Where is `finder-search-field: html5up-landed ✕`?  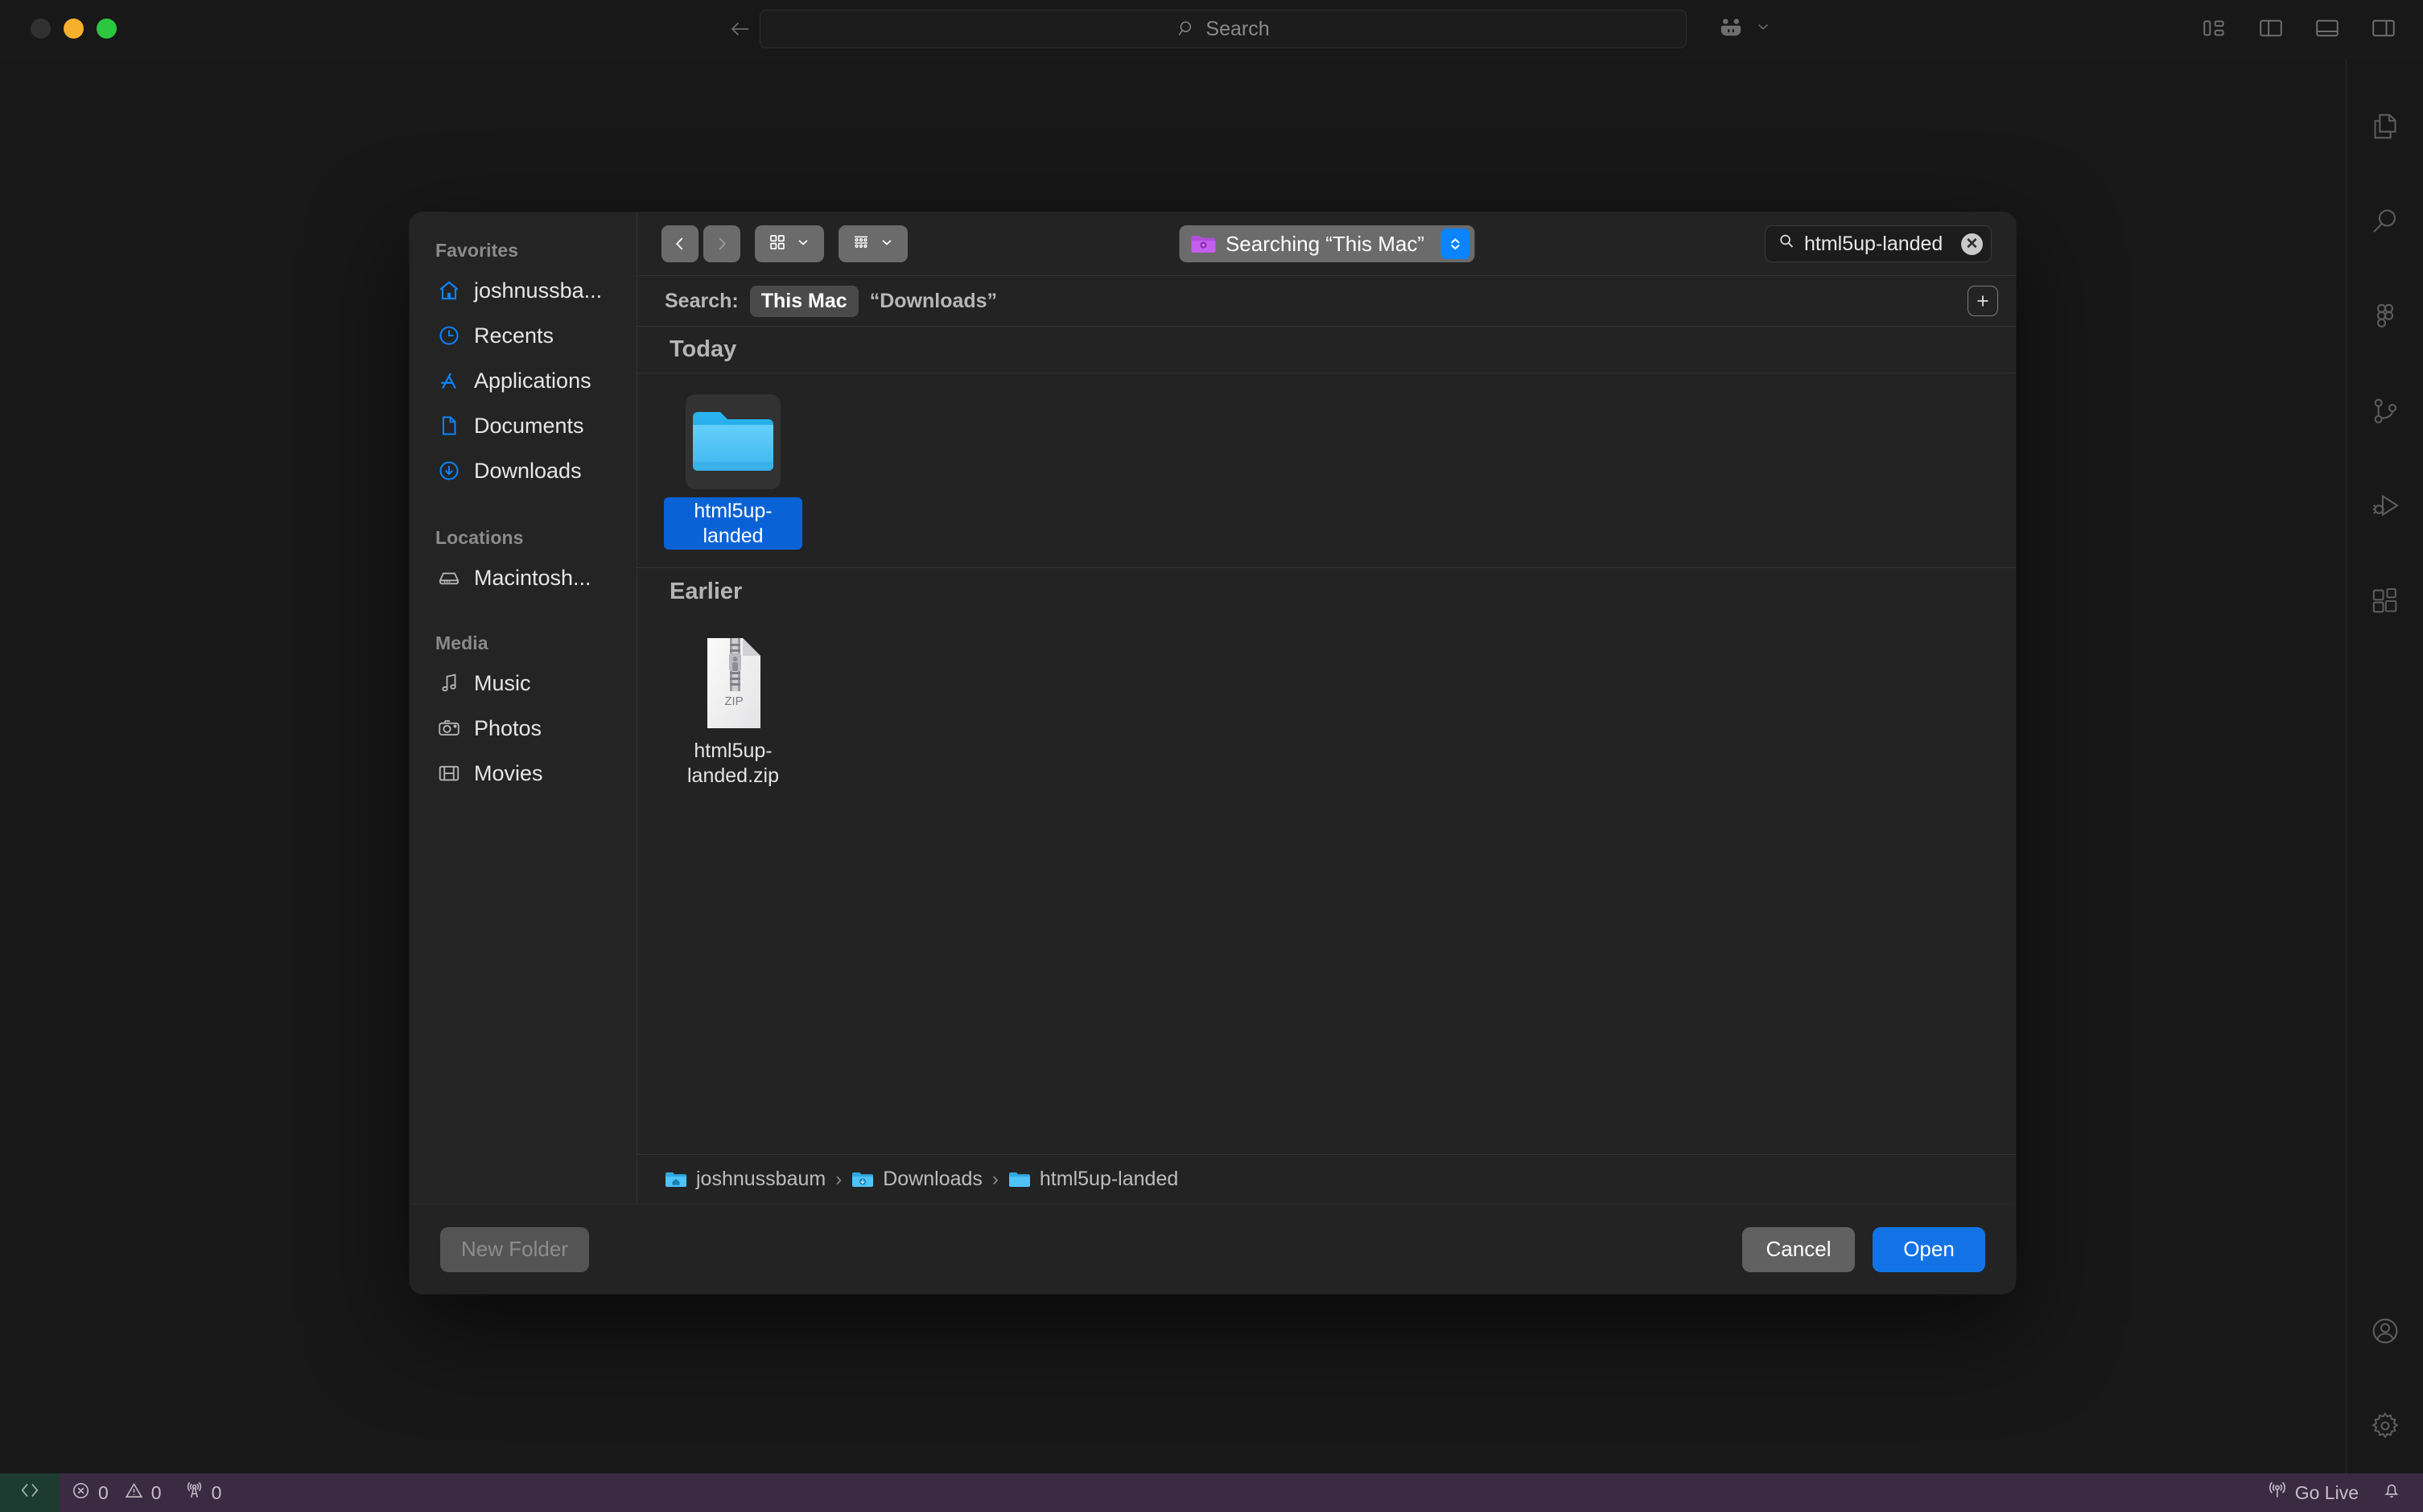
finder-search-field: html5up-landed ✕ is located at coordinates (1878, 243).